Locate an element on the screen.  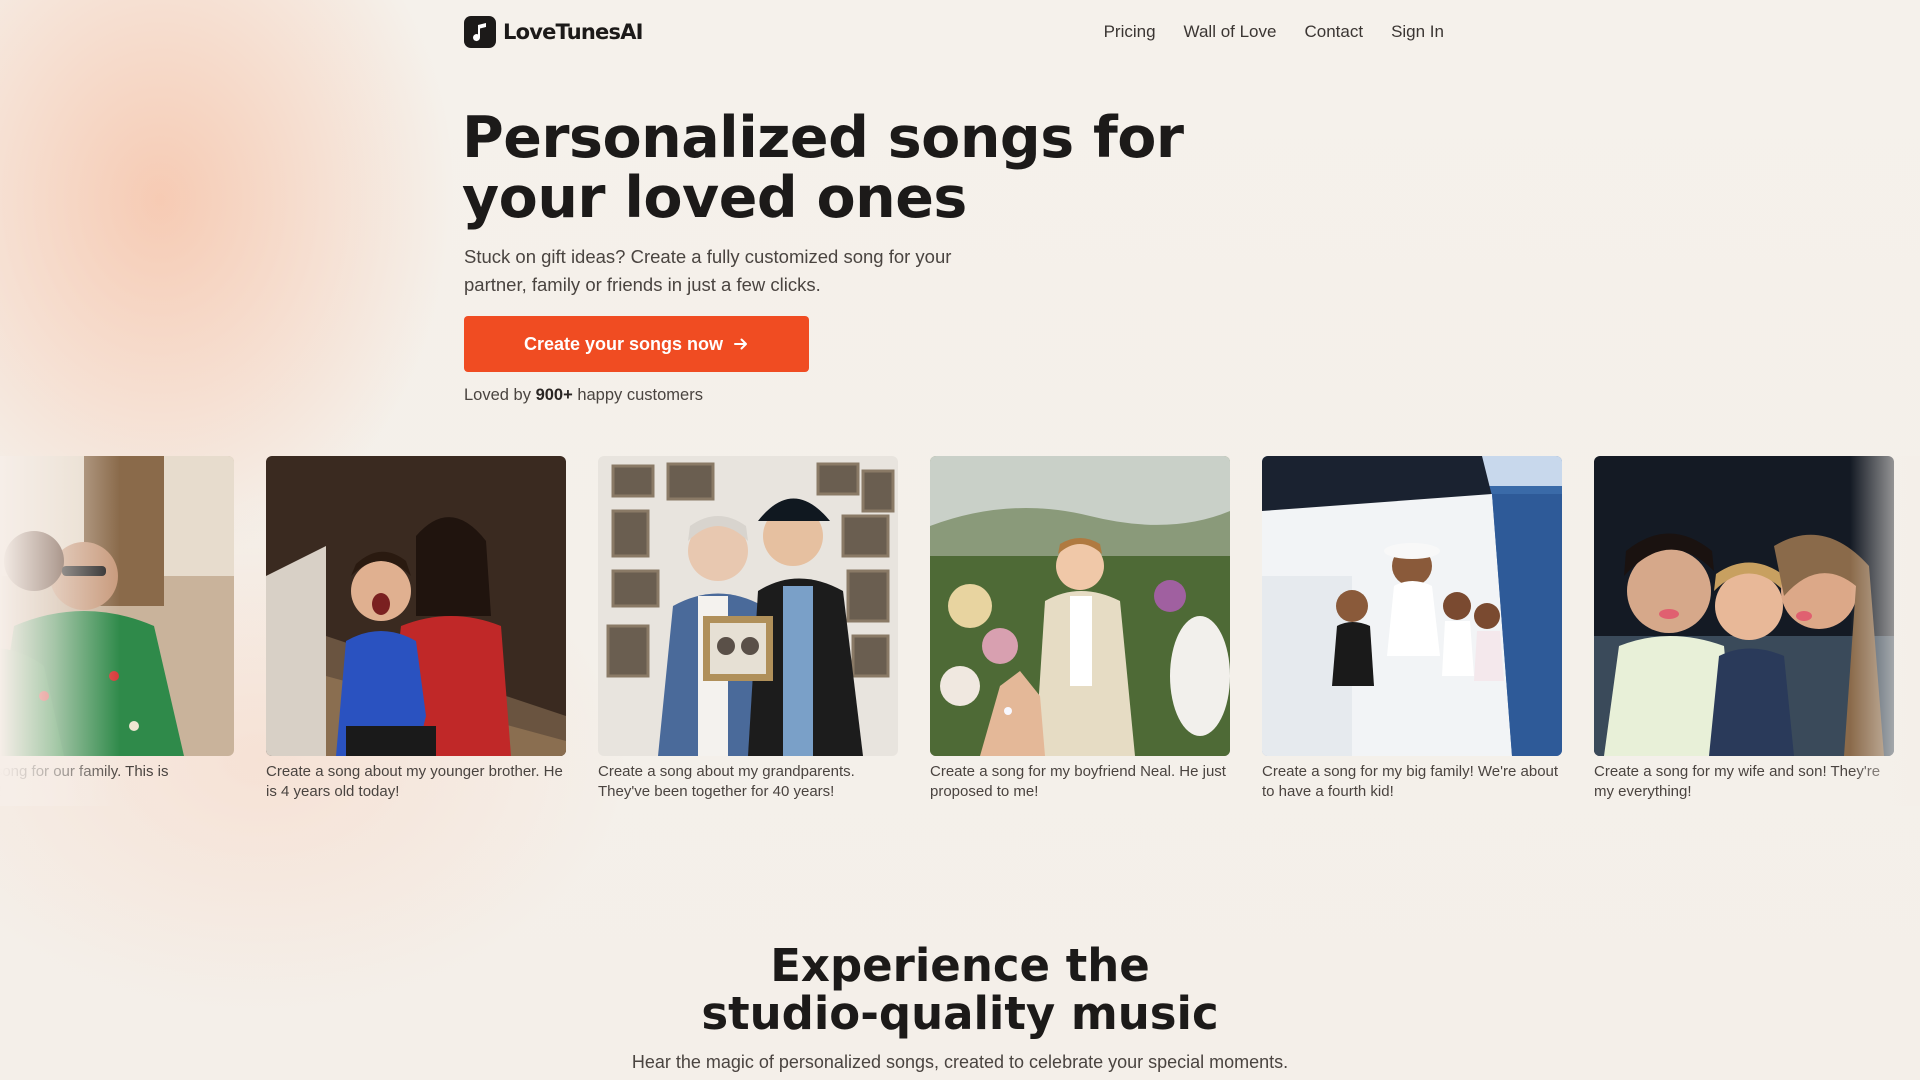
brand-name: LoveTunesAI is located at coordinates (573, 32).